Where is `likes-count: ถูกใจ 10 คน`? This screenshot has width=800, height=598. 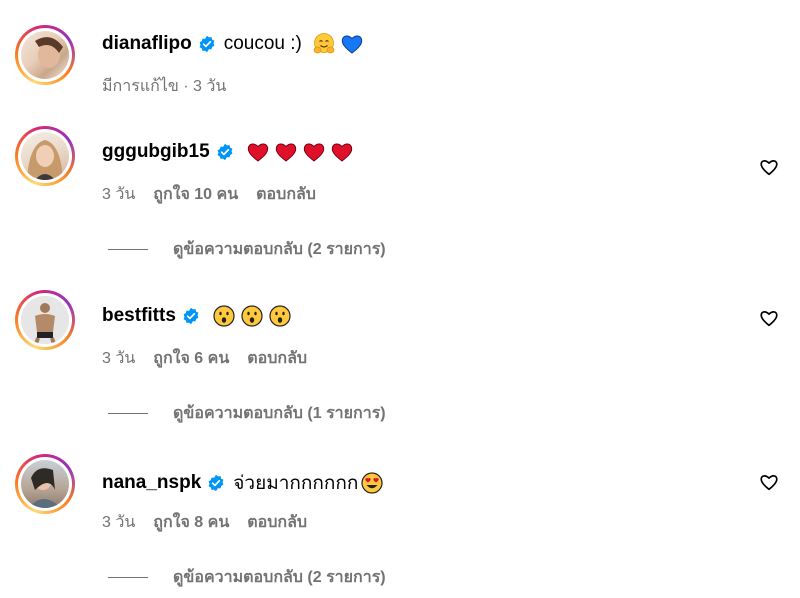 likes-count: ถูกใจ 10 คน is located at coordinates (195, 194).